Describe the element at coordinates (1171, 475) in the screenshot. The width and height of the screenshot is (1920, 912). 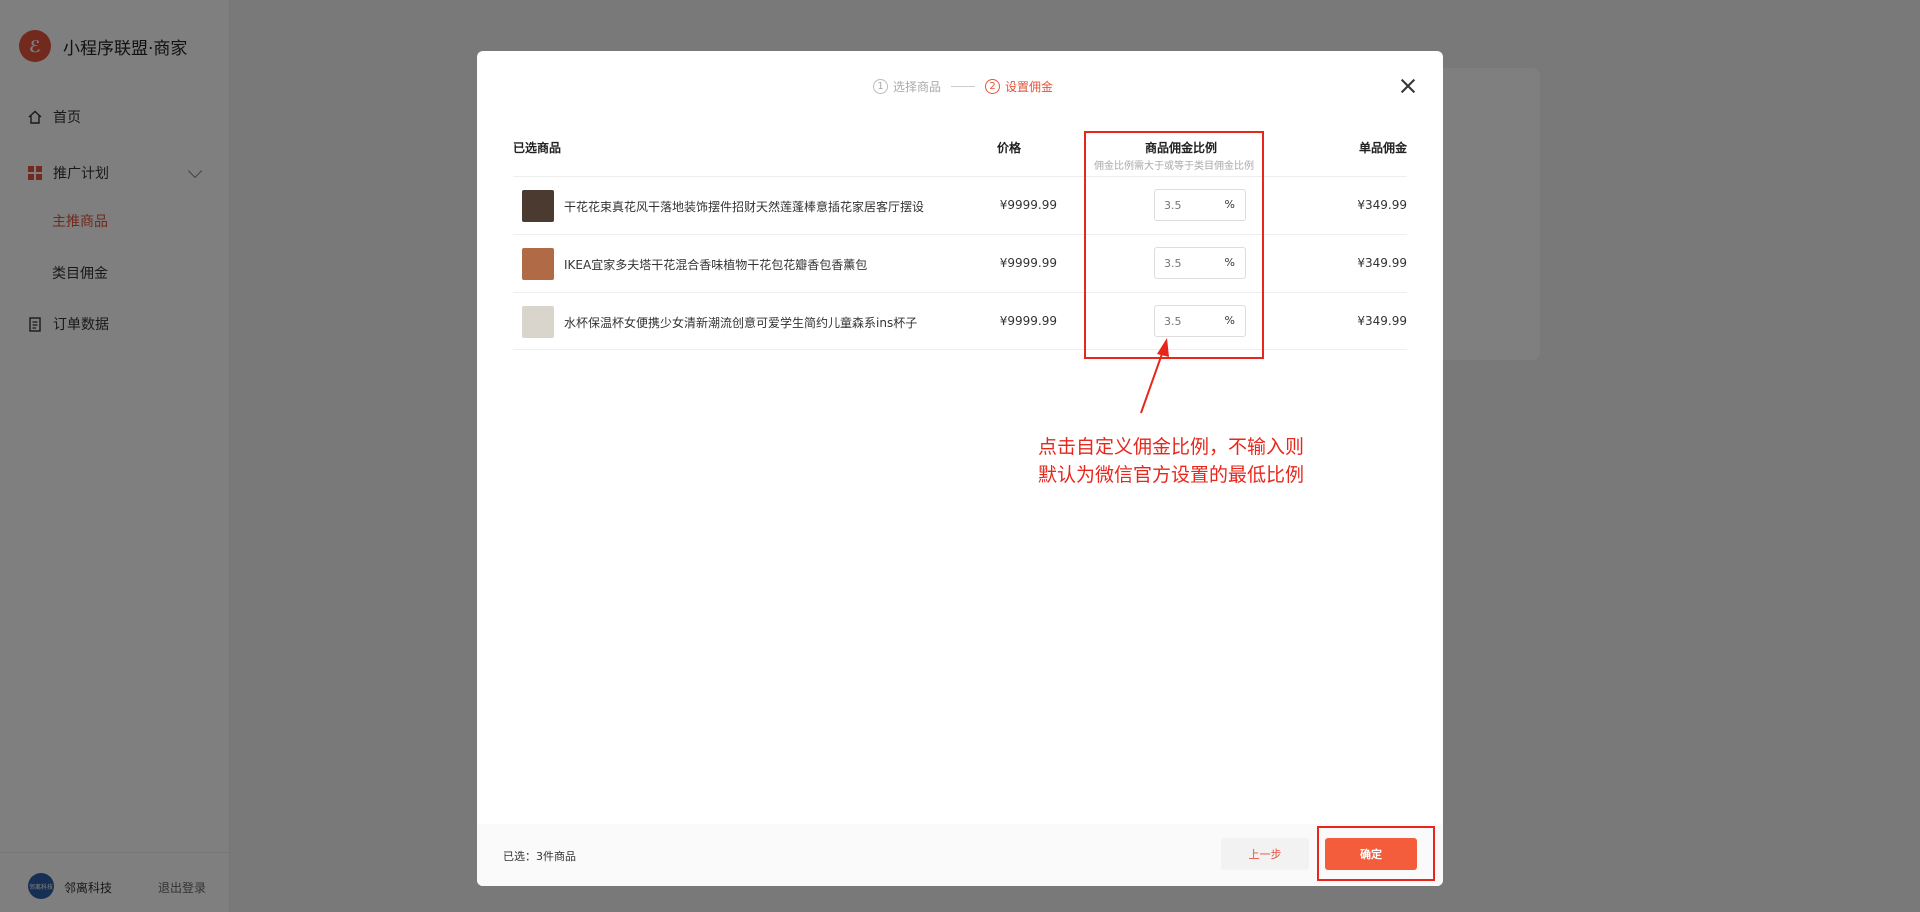
I see `annotation-line: 默认为微信官方设置的最低比例` at that location.